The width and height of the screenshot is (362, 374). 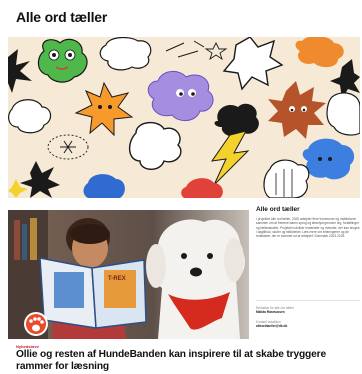 I want to click on book-cover-text: T-REX, so click(x=117, y=279).